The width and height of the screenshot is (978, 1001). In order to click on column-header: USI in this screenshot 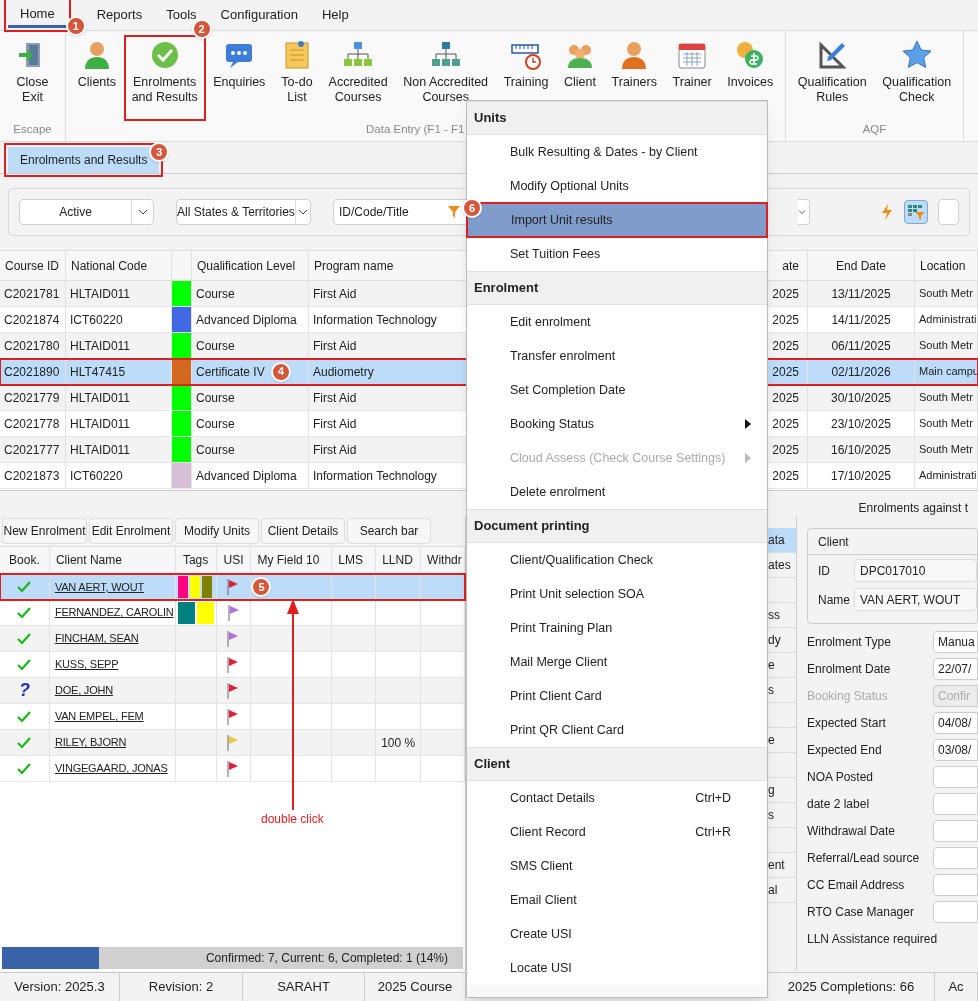, I will do `click(234, 560)`.